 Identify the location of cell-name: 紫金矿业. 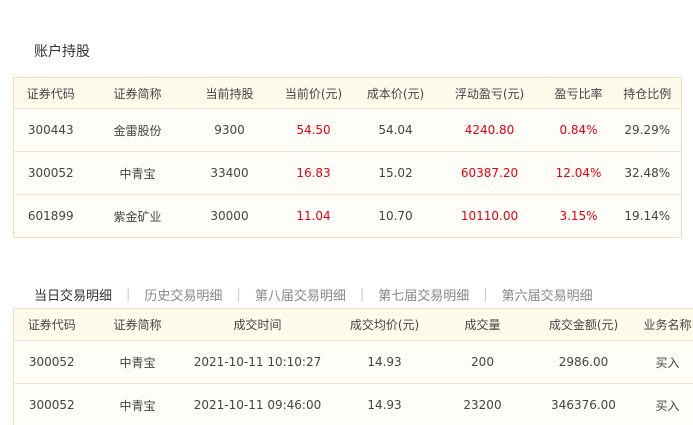
(137, 216).